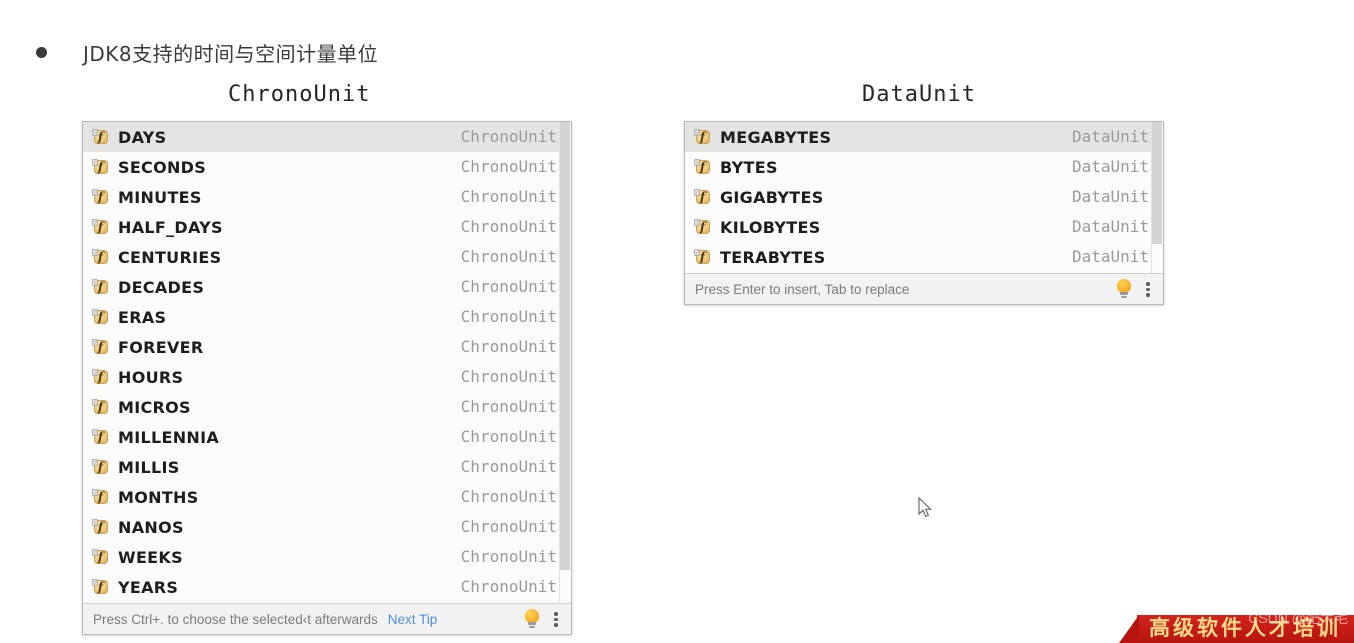  I want to click on chronounit-scrollbar-track, so click(565, 363).